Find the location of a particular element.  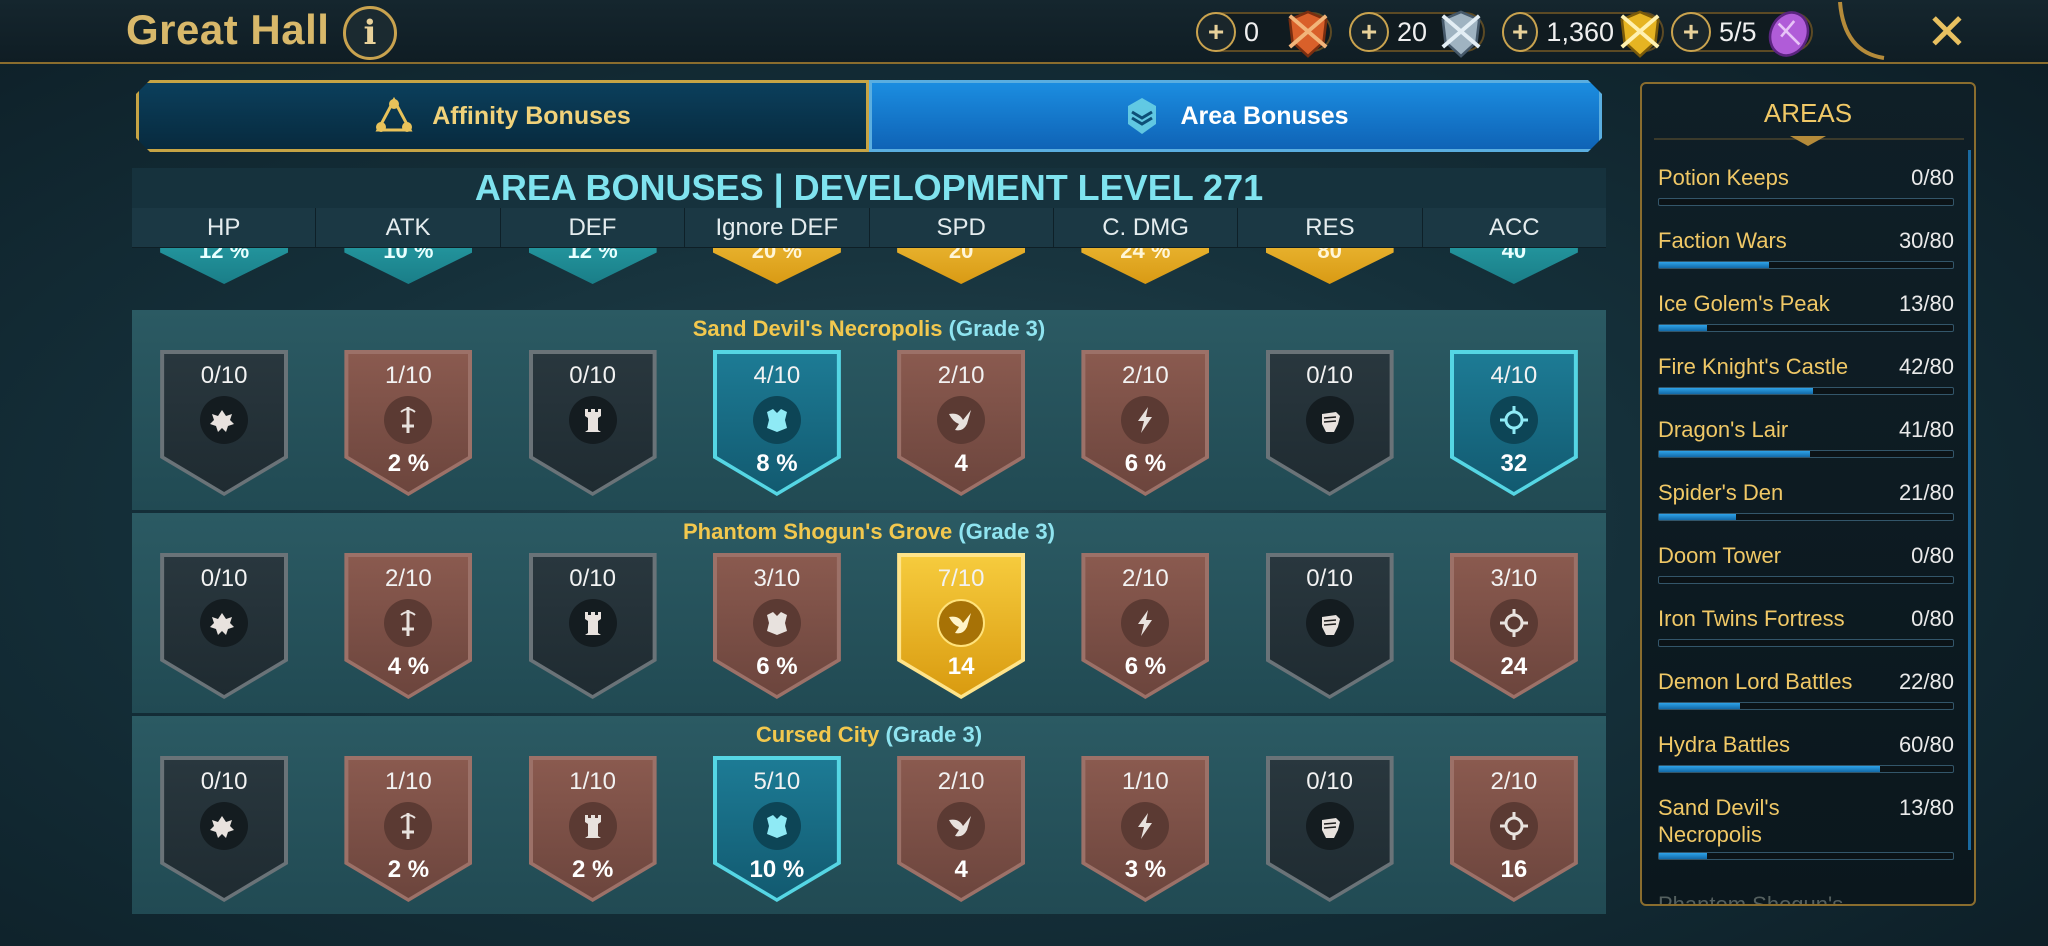

bonus-shield-button: 1/10 3 % is located at coordinates (1145, 829).